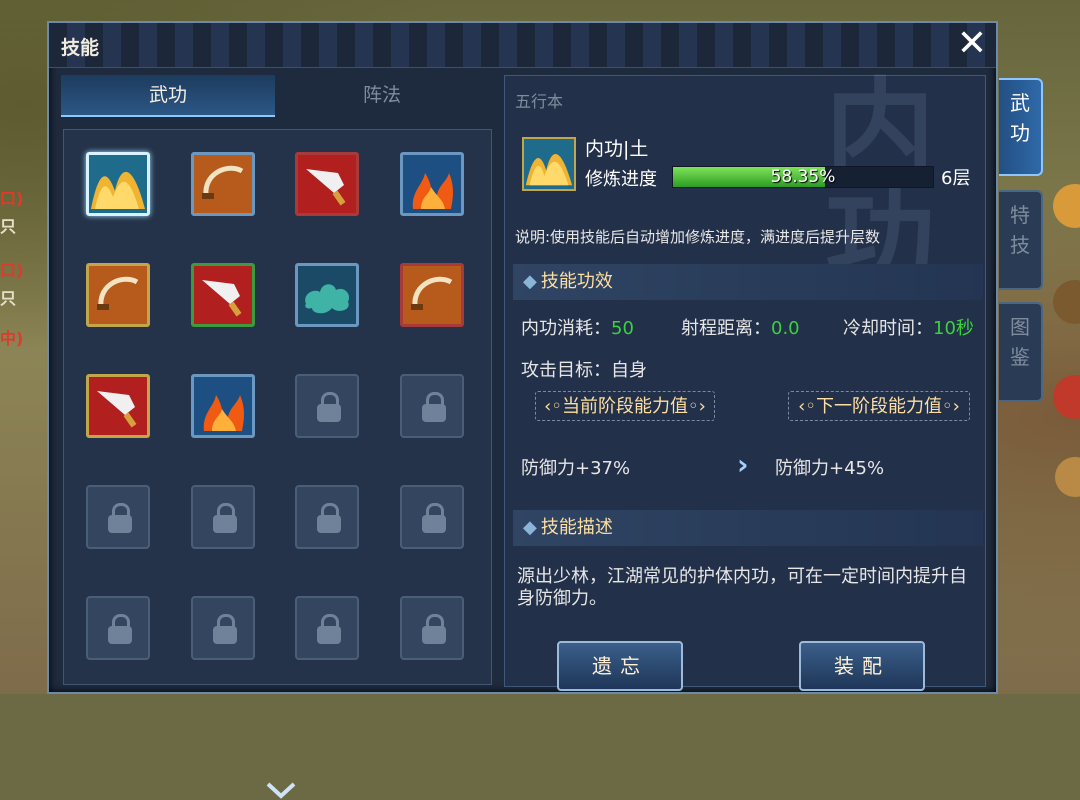  What do you see at coordinates (1066, 206) in the screenshot?
I see `bag-icon` at bounding box center [1066, 206].